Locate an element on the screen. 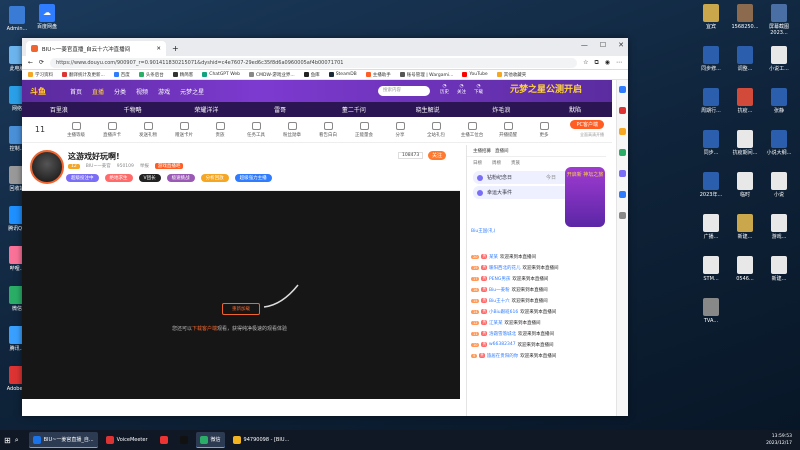  chat-username: 某某 is located at coordinates (493, 257).